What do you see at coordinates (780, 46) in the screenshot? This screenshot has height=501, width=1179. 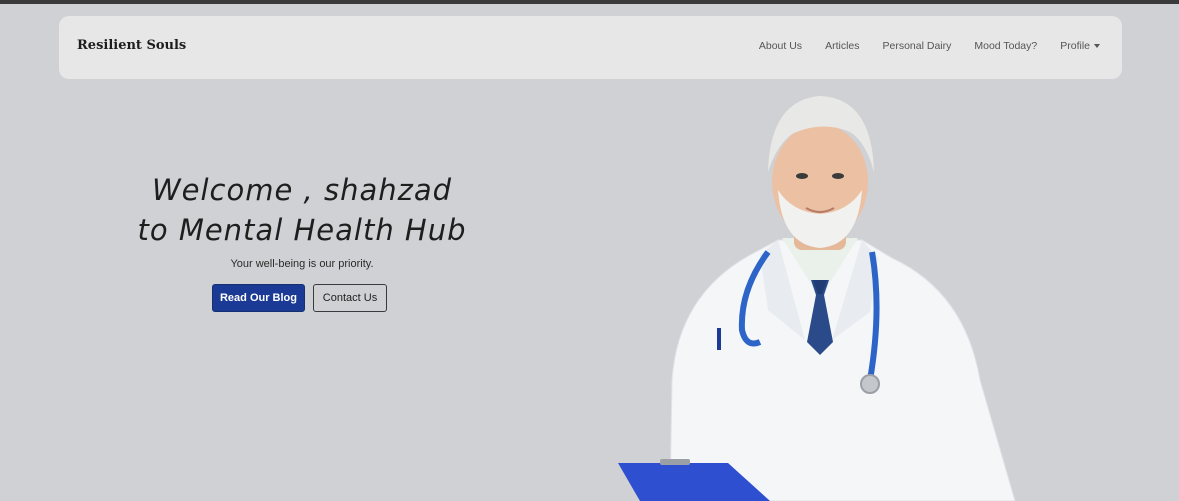 I see `nav-about-us: About Us` at bounding box center [780, 46].